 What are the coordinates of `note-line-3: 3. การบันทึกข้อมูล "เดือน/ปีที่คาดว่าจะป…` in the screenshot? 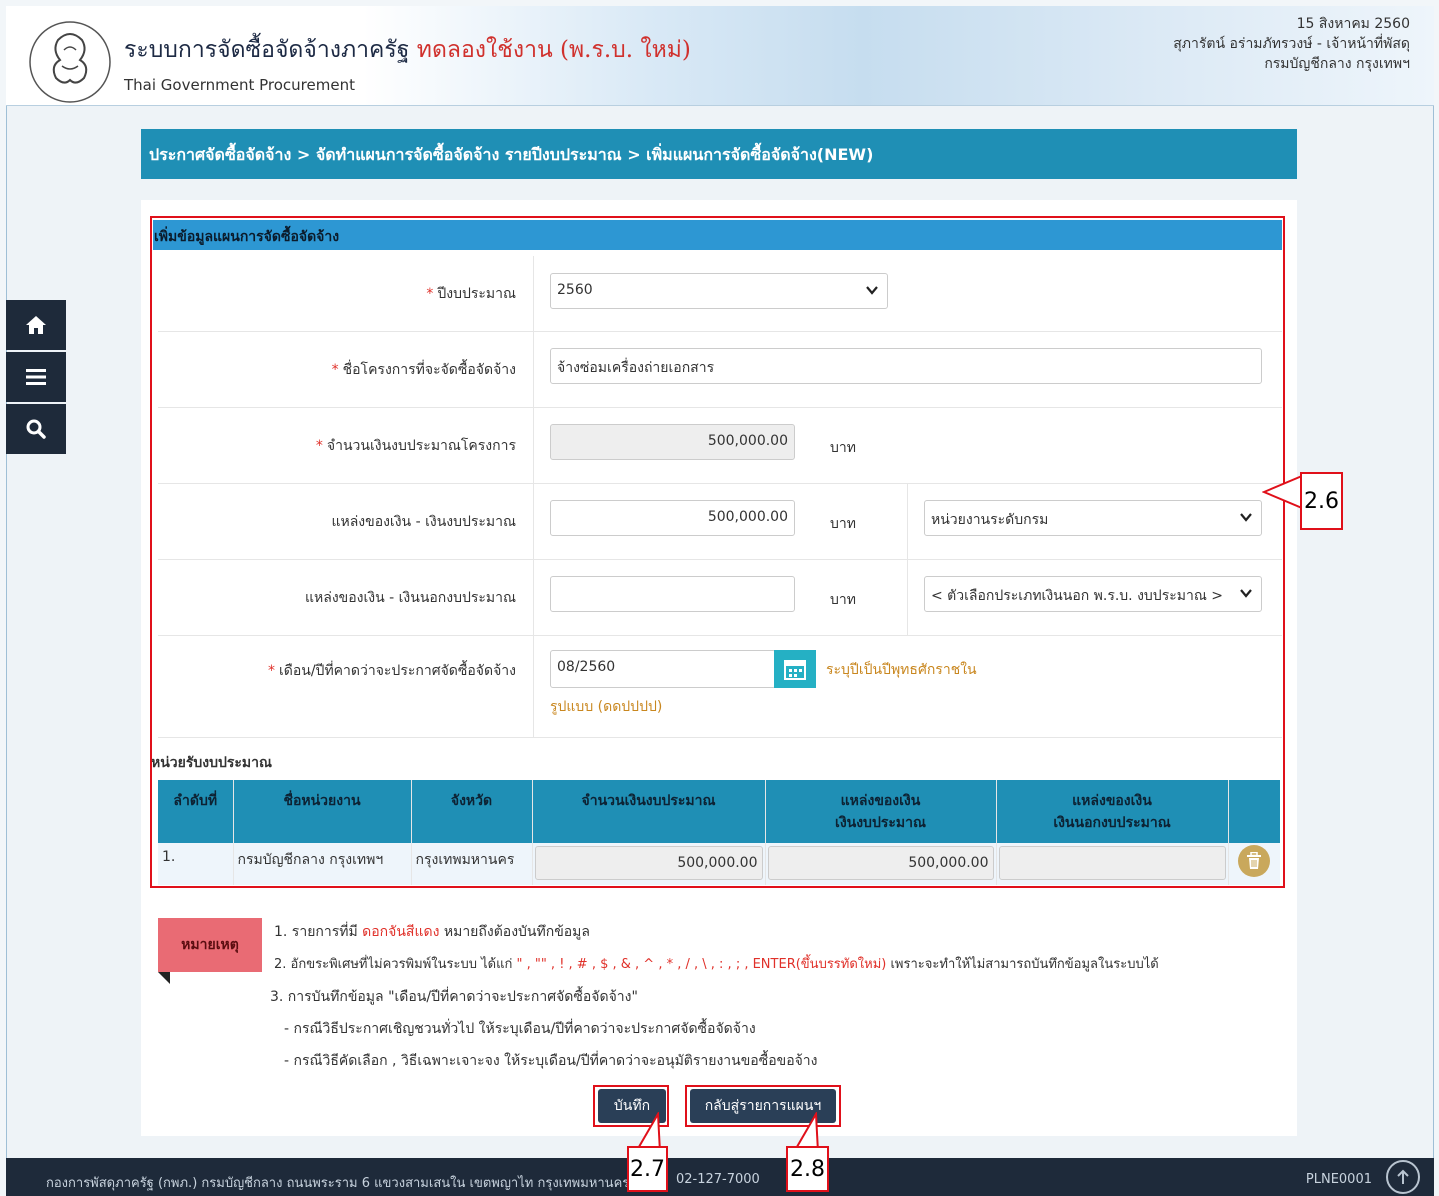 It's located at (454, 997).